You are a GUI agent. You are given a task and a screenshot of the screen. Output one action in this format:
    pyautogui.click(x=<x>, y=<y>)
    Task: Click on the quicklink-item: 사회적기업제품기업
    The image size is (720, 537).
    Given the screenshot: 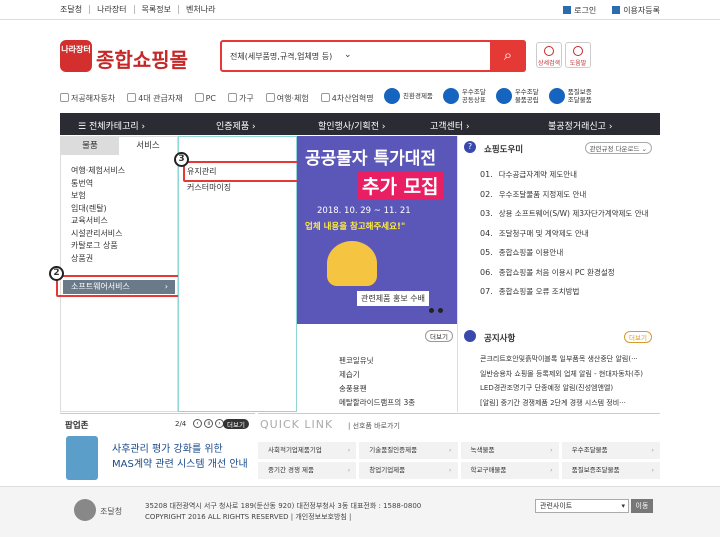 What is the action you would take?
    pyautogui.click(x=307, y=450)
    